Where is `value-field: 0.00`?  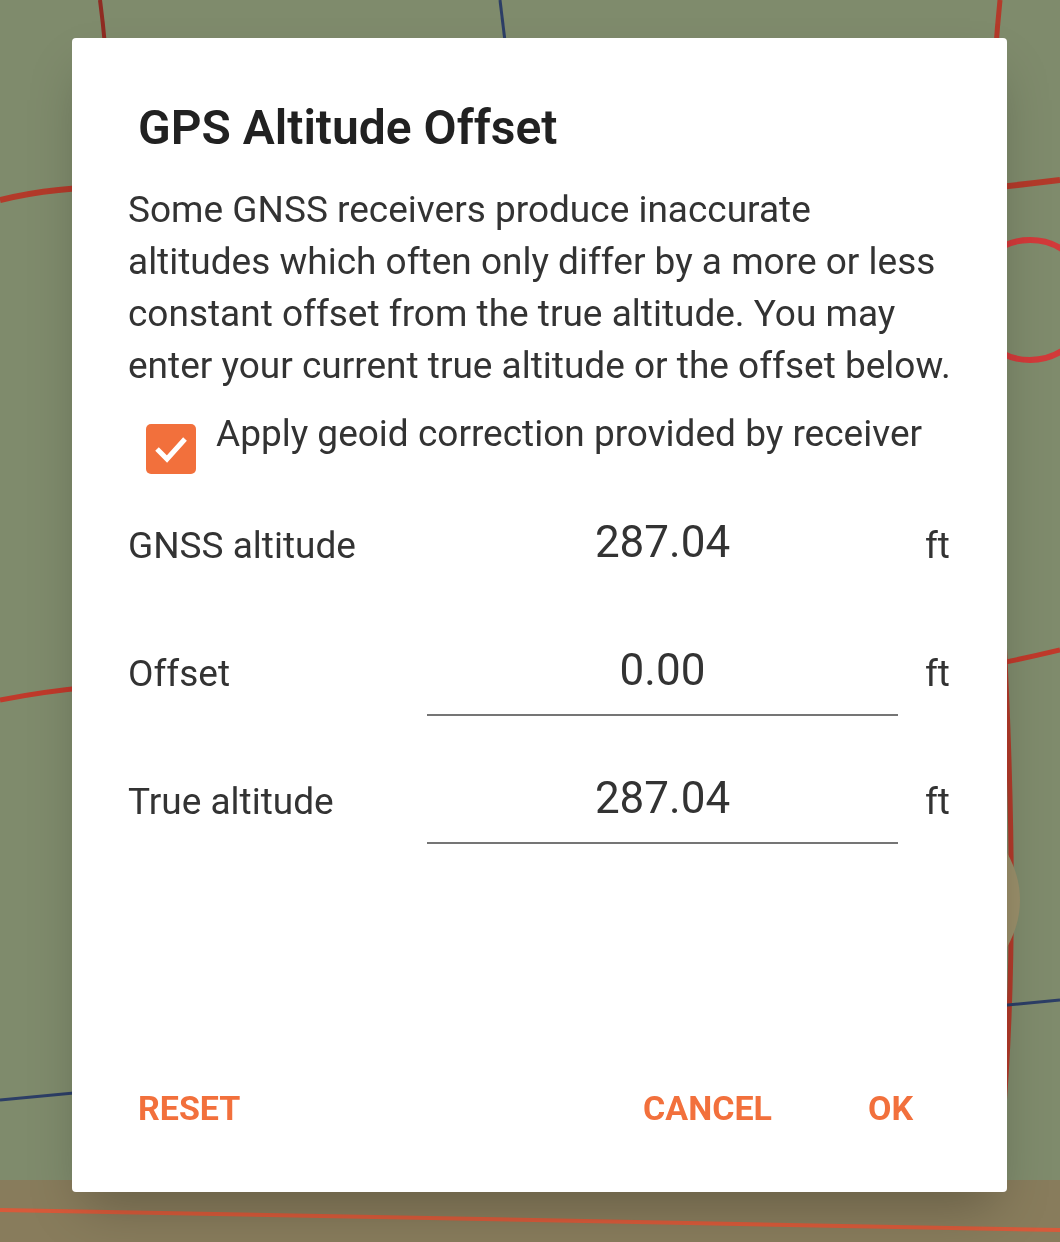 value-field: 0.00 is located at coordinates (662, 680).